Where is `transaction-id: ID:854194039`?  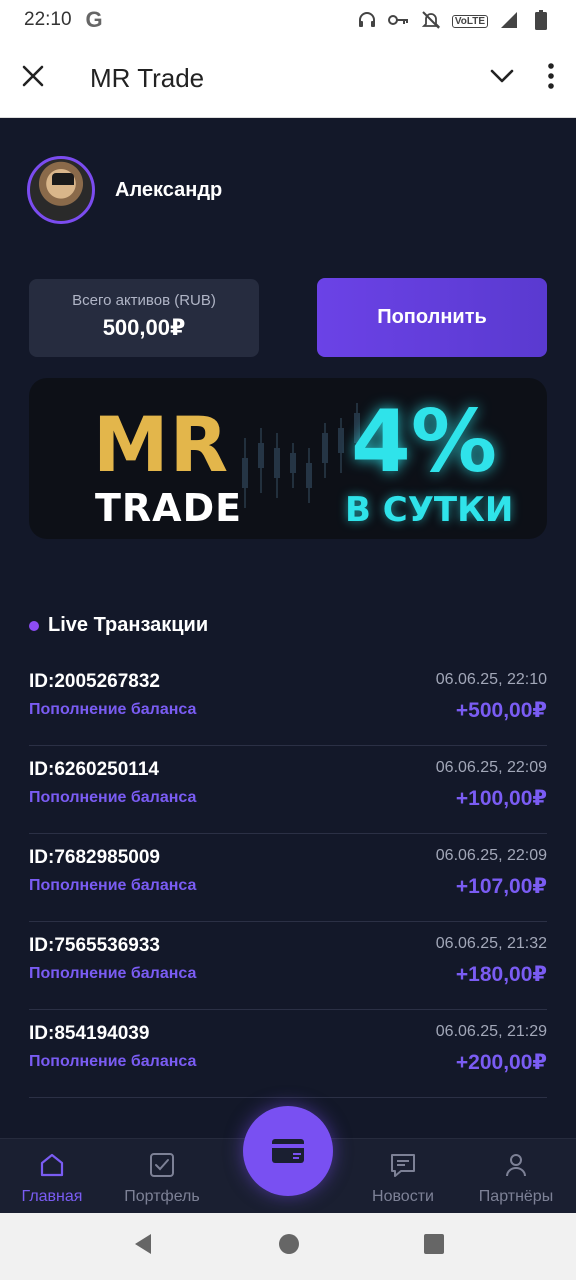 transaction-id: ID:854194039 is located at coordinates (89, 1033).